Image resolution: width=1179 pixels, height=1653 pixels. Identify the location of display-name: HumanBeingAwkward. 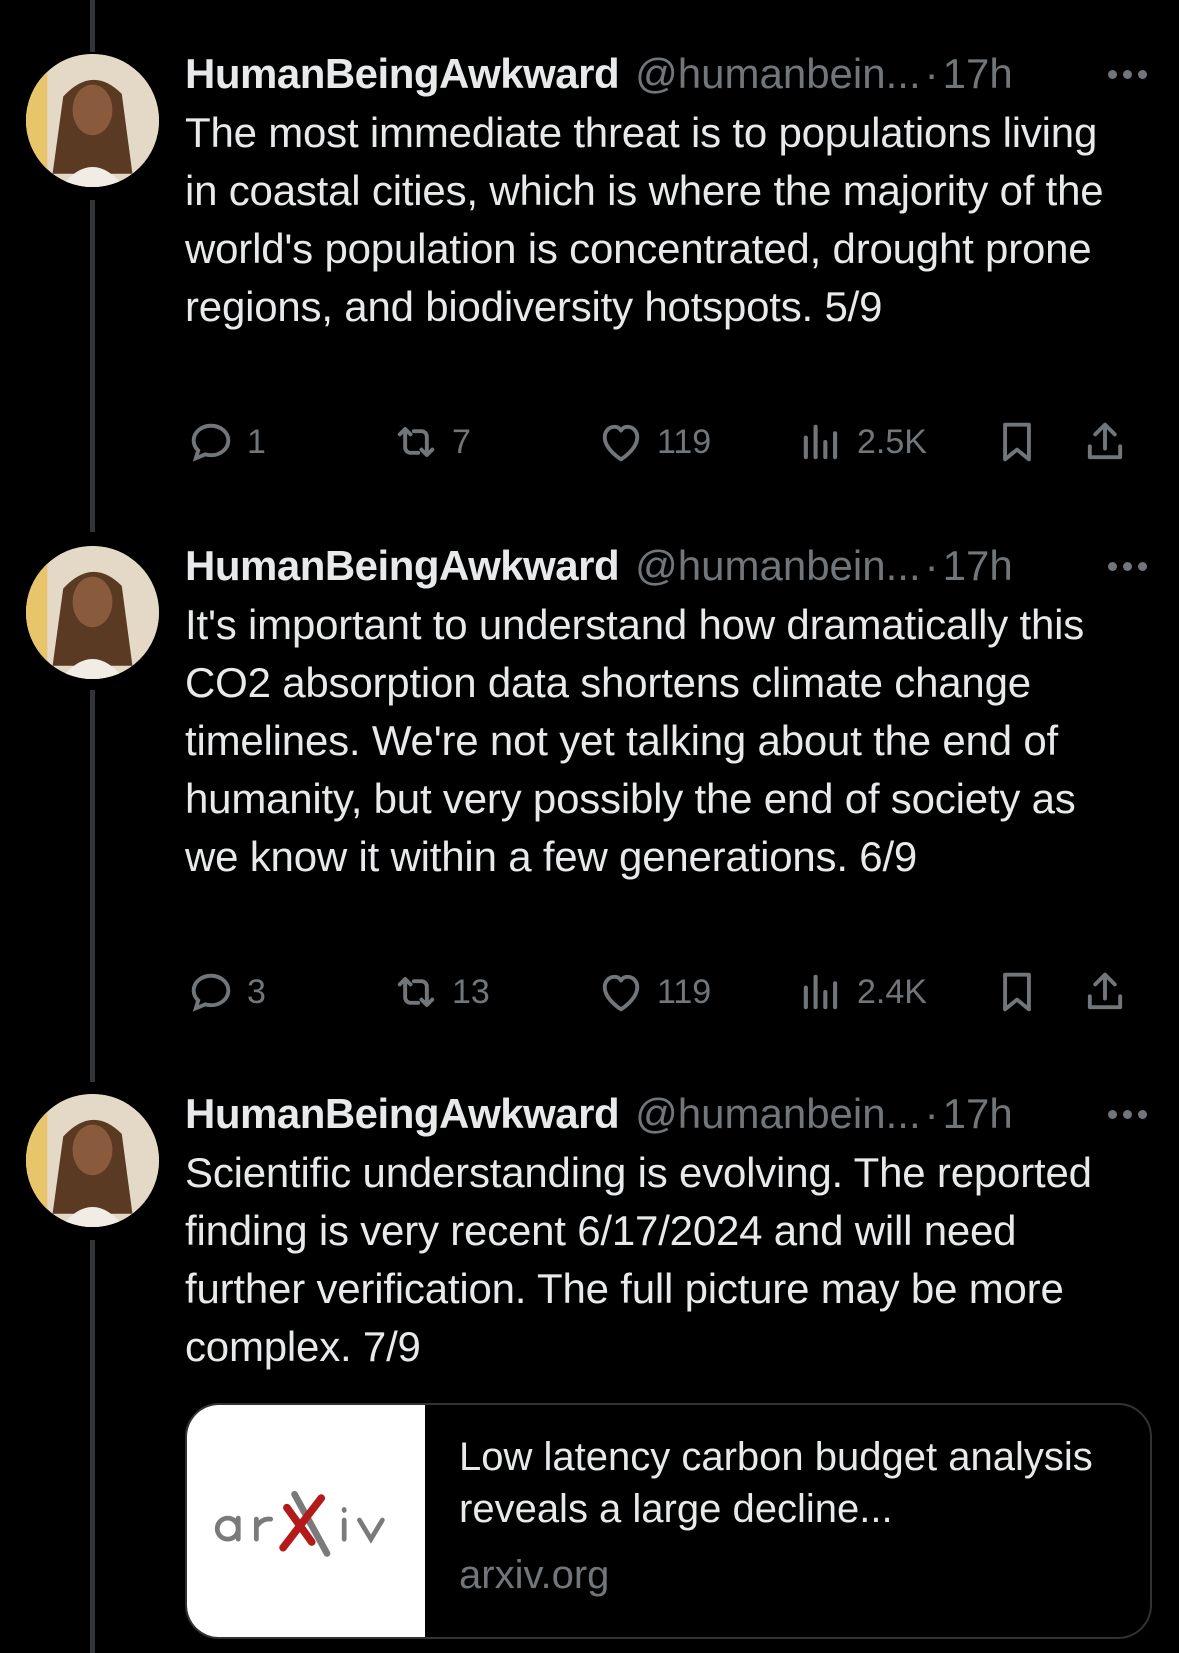
(402, 1114).